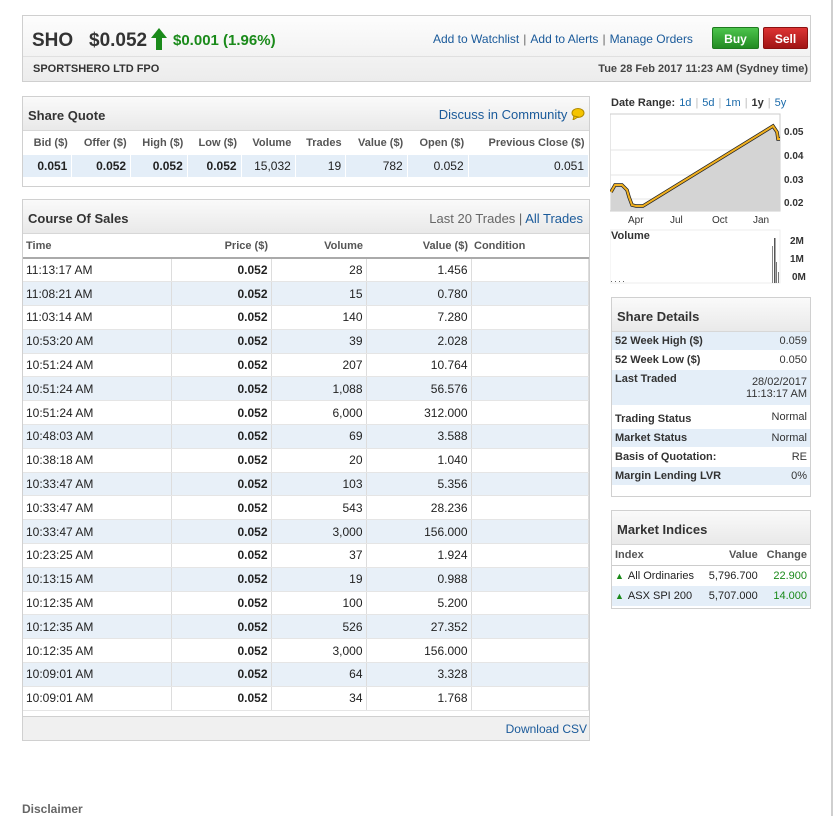 The height and width of the screenshot is (816, 833). I want to click on table-row: 10:09:01 AM 0.052 34 1.768, so click(306, 698).